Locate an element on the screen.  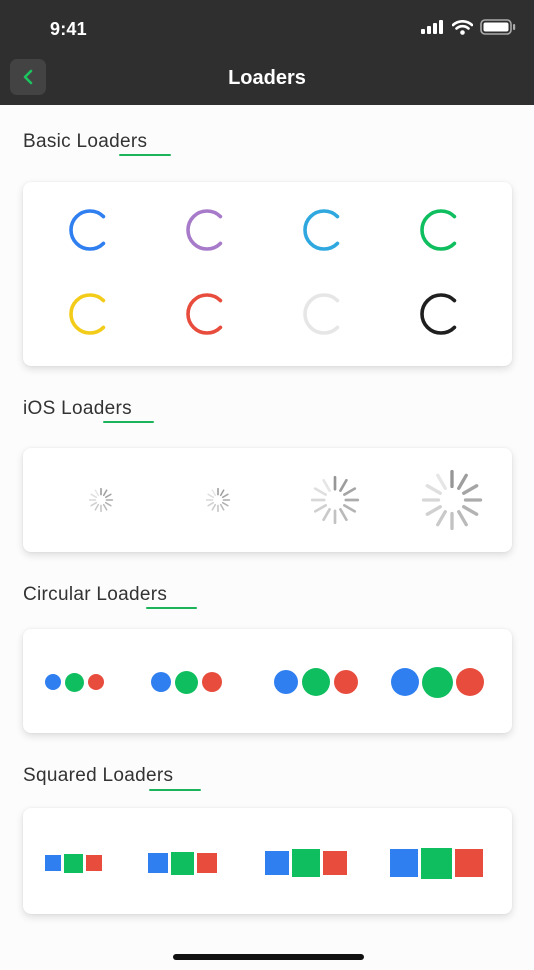
battery-icon is located at coordinates (498, 27).